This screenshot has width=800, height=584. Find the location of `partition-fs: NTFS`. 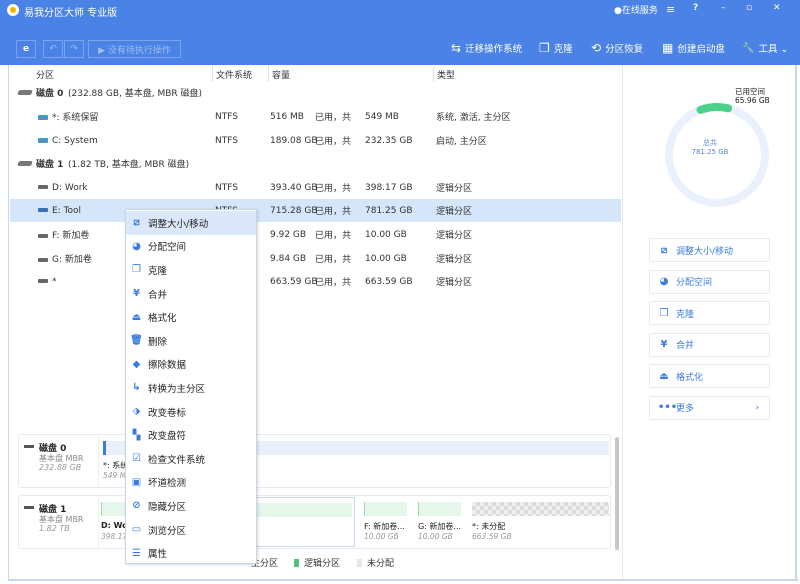

partition-fs: NTFS is located at coordinates (226, 187).